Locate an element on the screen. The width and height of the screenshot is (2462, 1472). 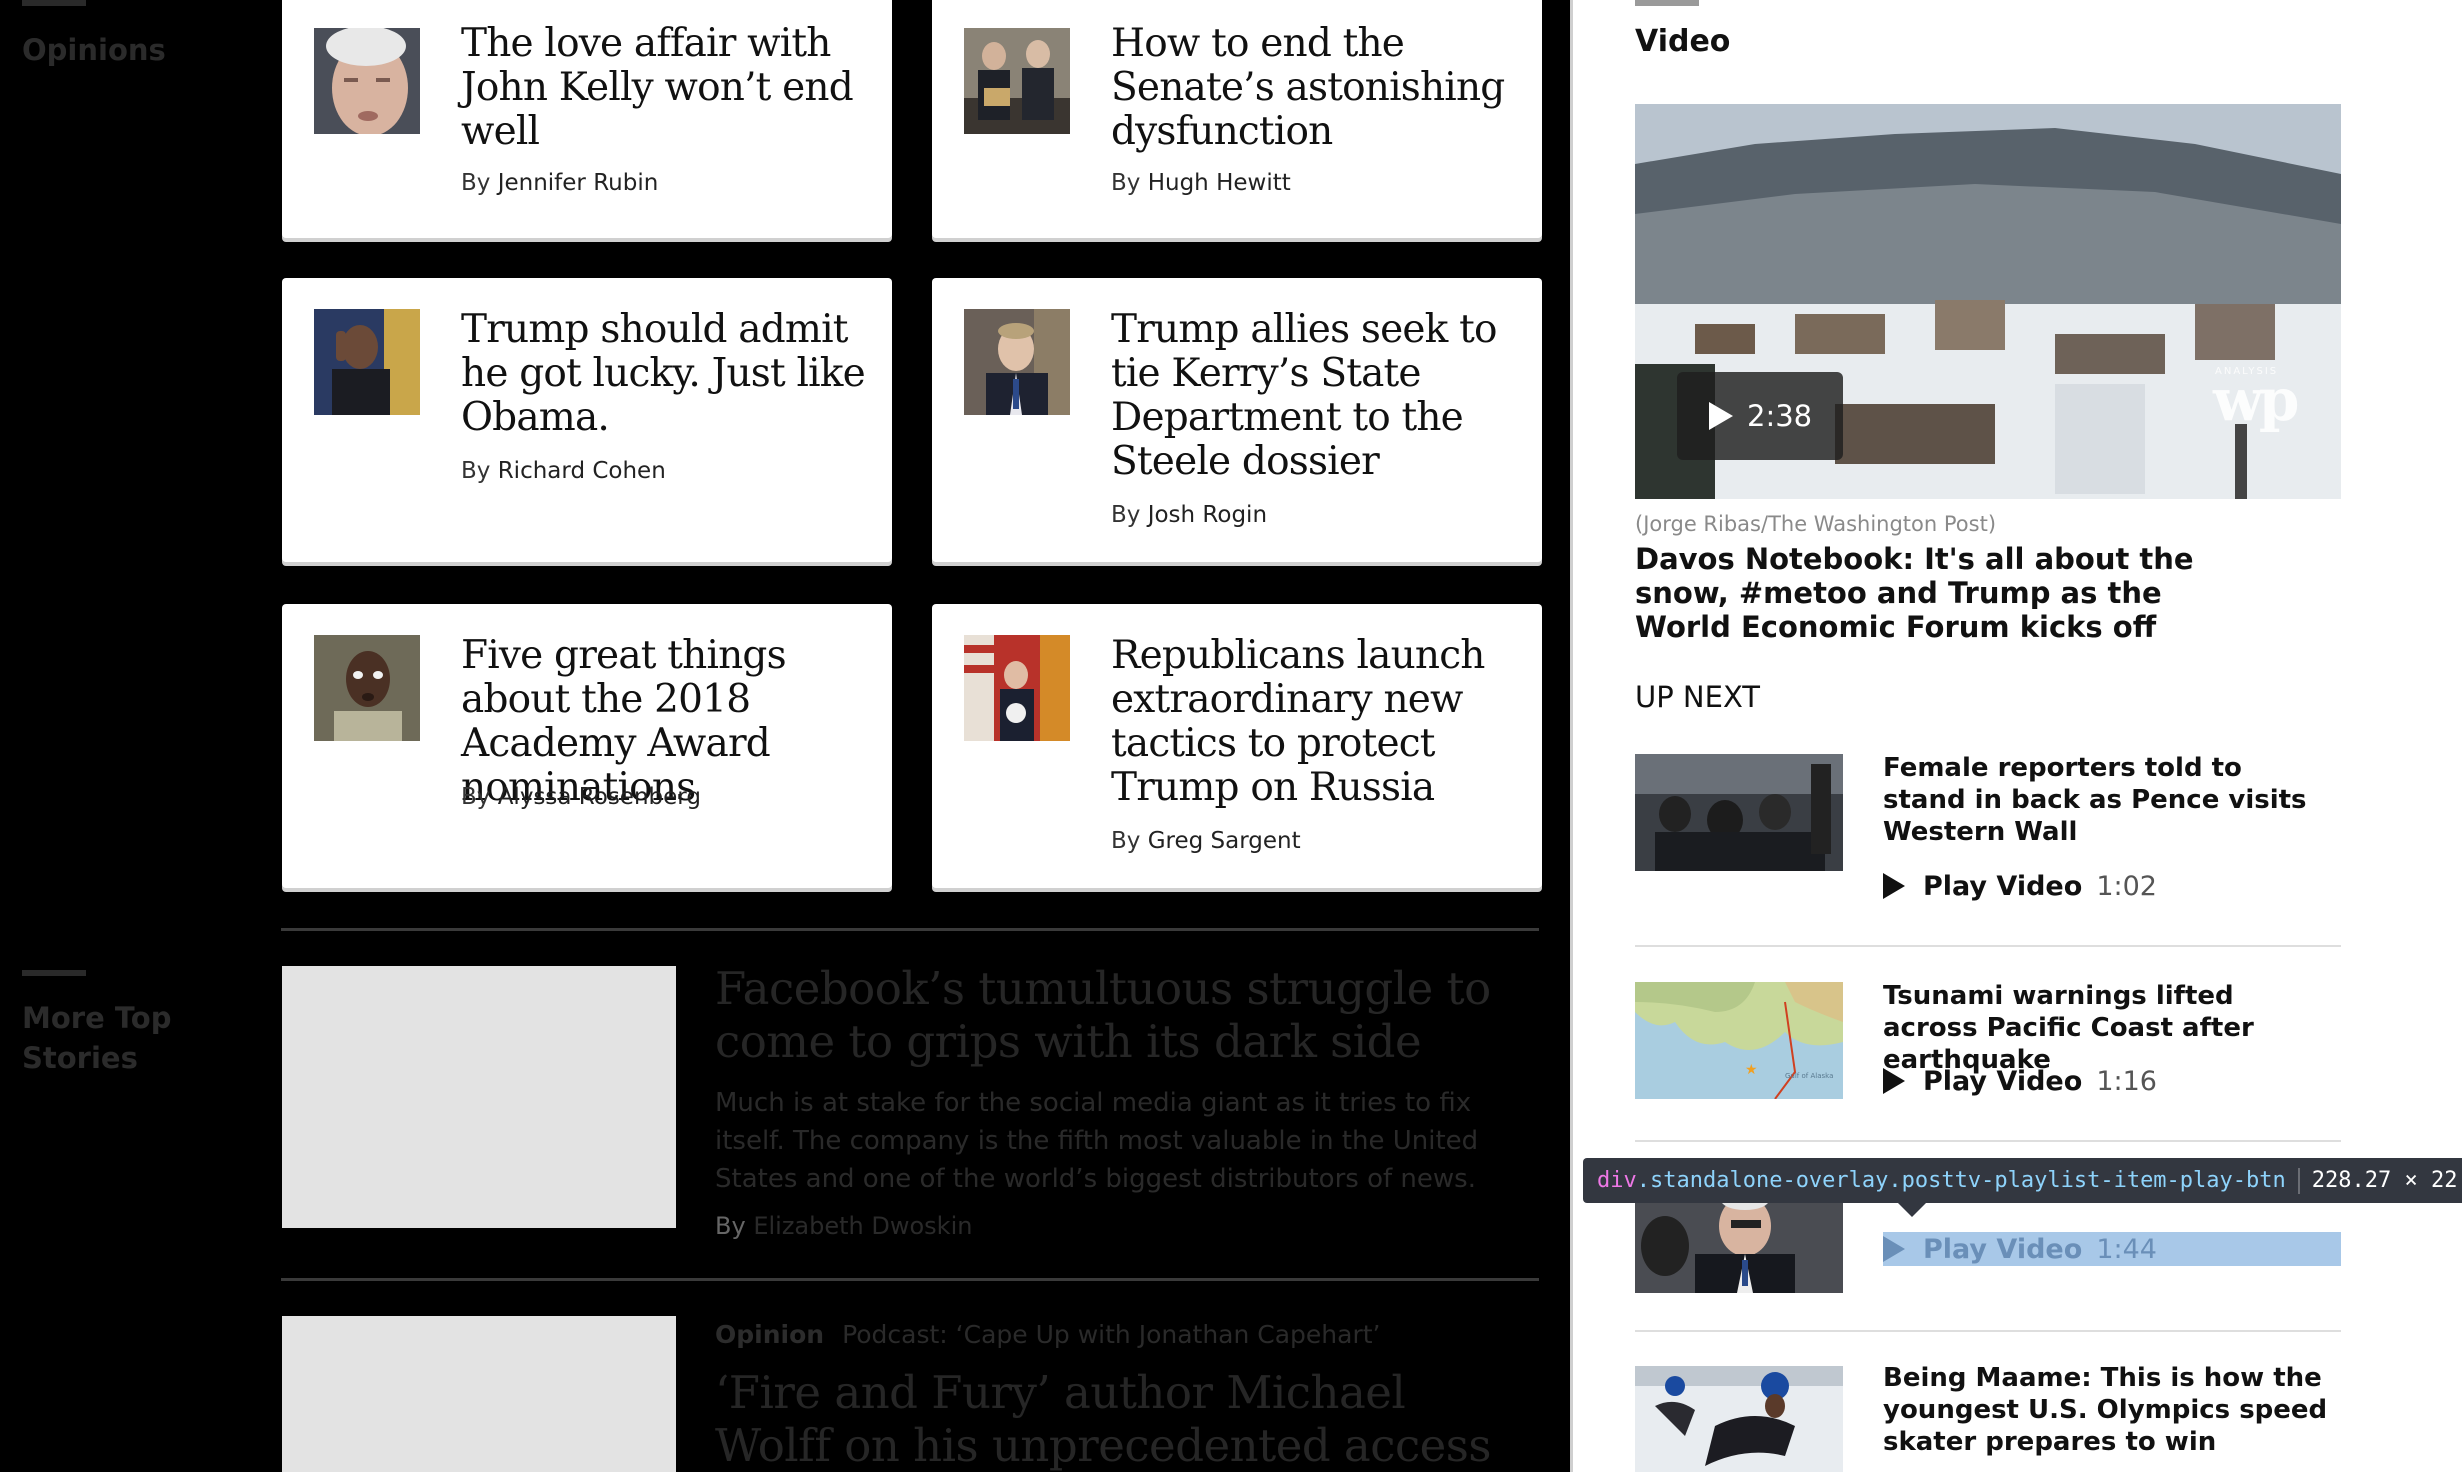
section-label-line: More Top is located at coordinates (97, 1018).